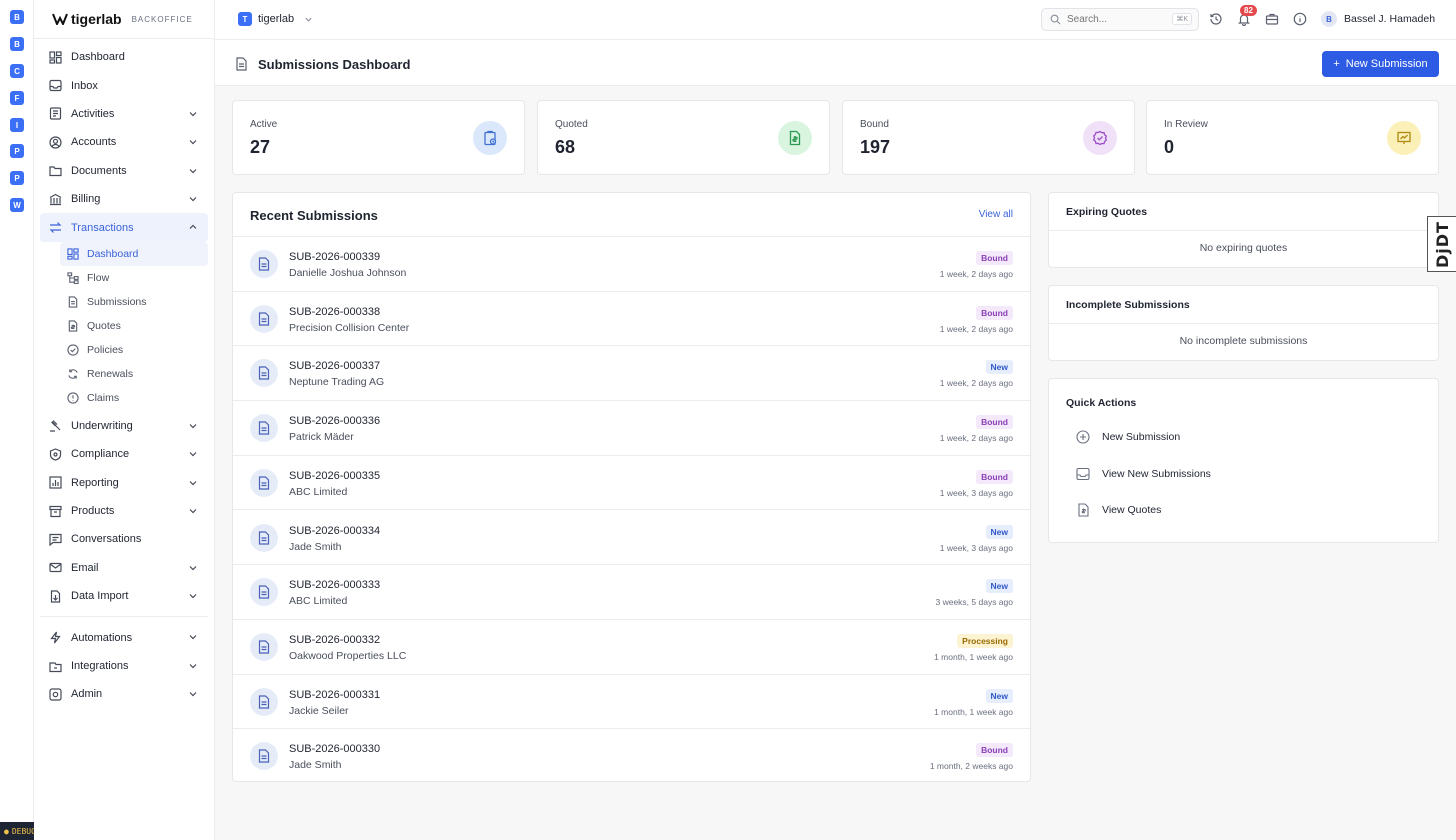 This screenshot has height=840, width=1456. I want to click on nav-item-admin: Admin, so click(124, 694).